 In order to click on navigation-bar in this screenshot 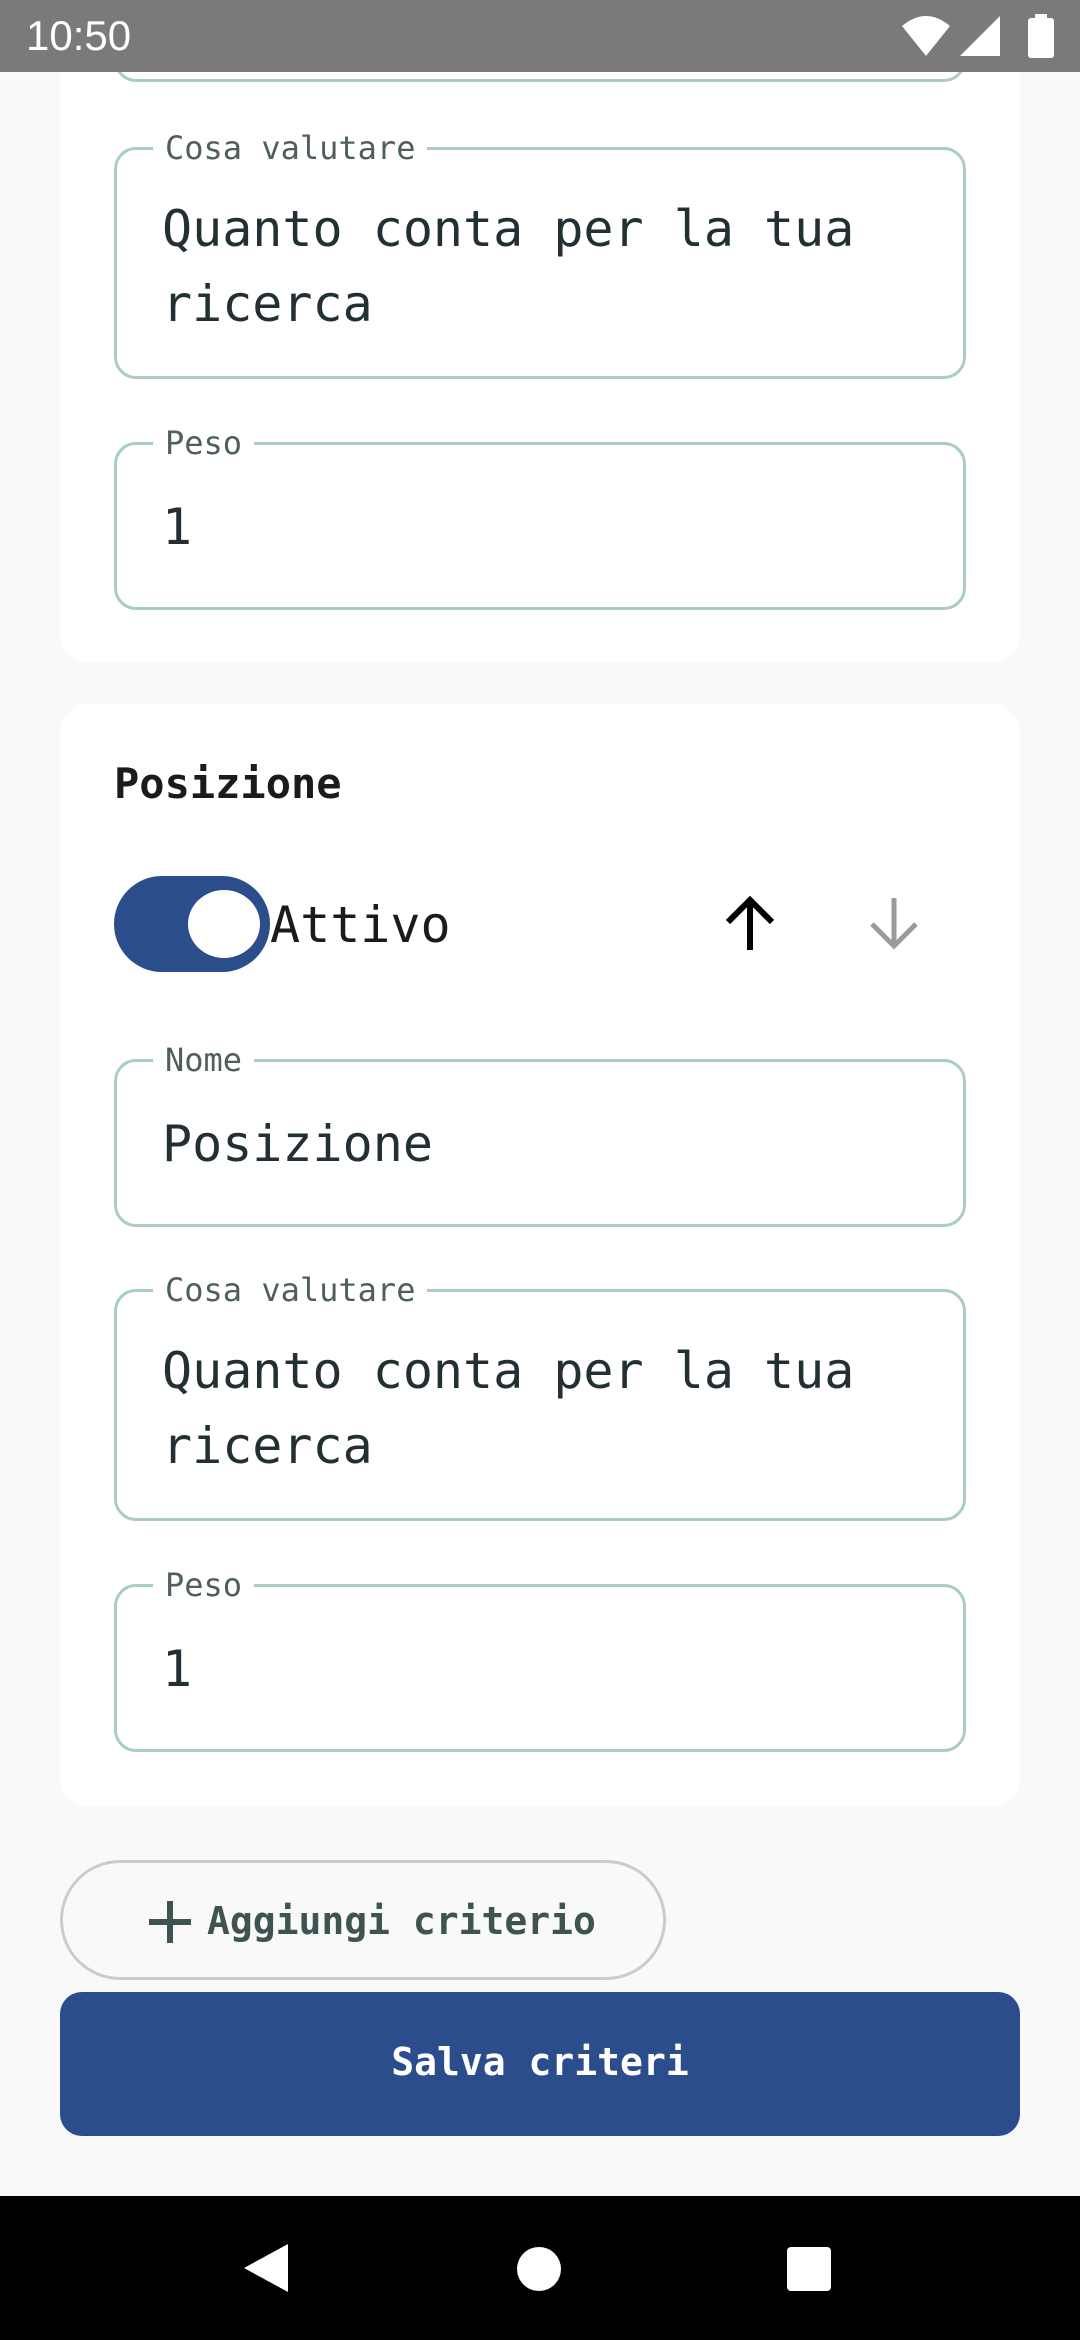, I will do `click(540, 2268)`.